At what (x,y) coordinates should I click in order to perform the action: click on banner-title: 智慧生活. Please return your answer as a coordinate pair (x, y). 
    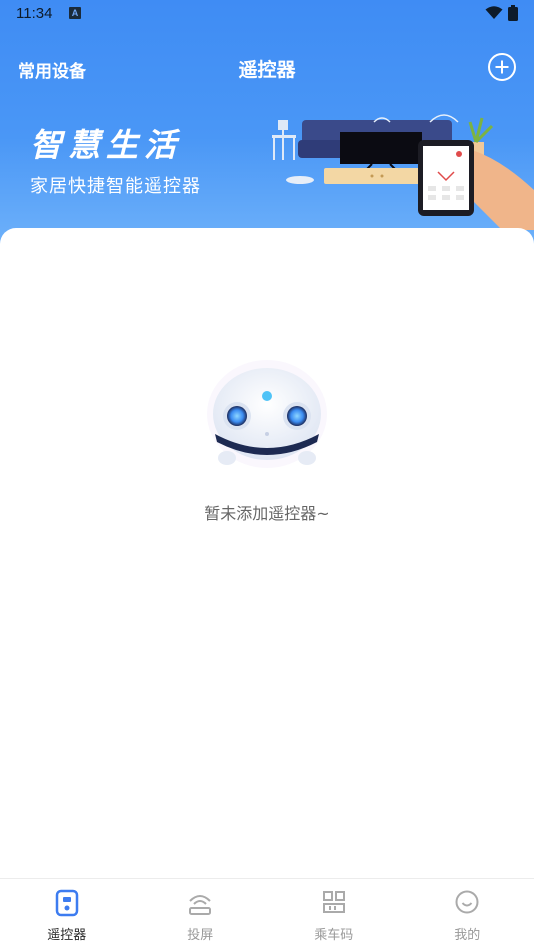
    Looking at the image, I should click on (106, 145).